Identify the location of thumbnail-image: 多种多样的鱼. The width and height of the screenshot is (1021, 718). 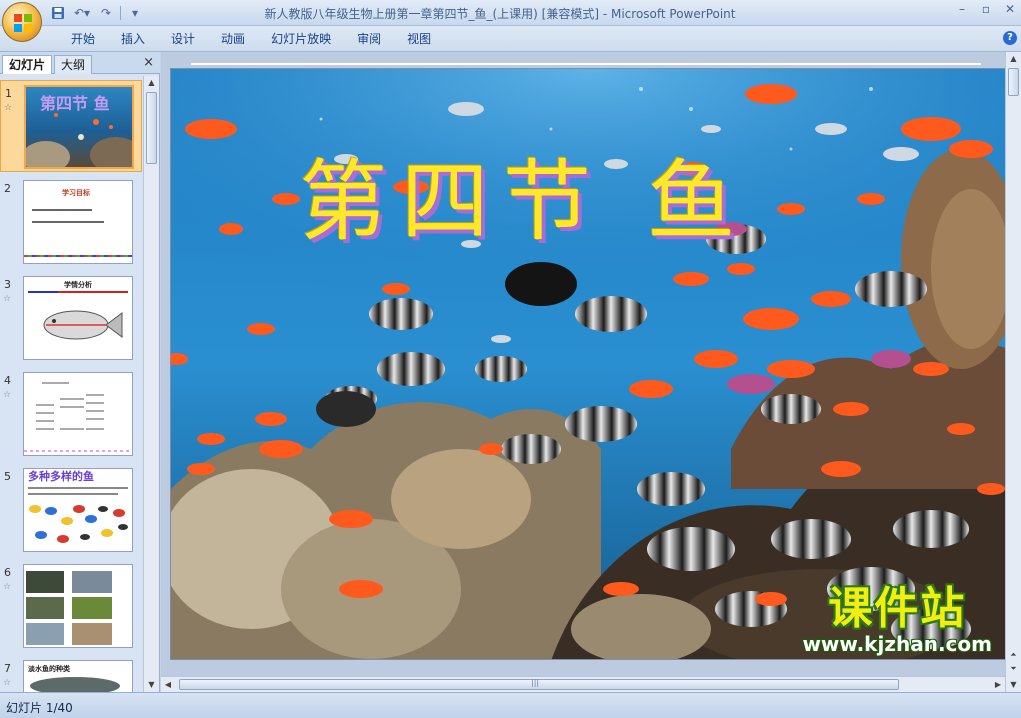
(78, 510).